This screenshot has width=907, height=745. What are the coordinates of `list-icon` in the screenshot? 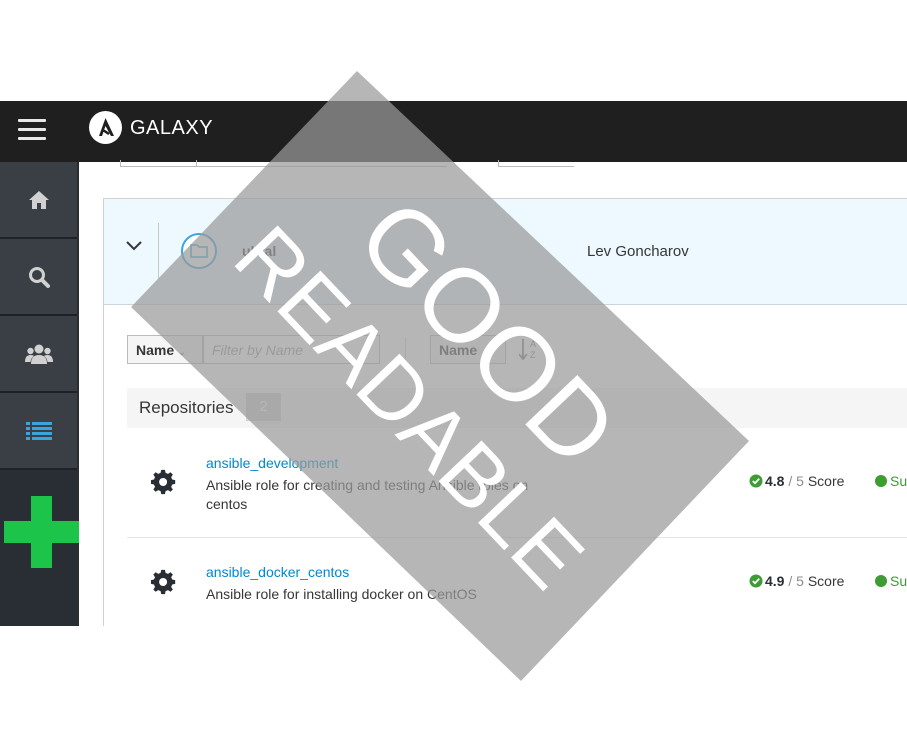 It's located at (38, 430).